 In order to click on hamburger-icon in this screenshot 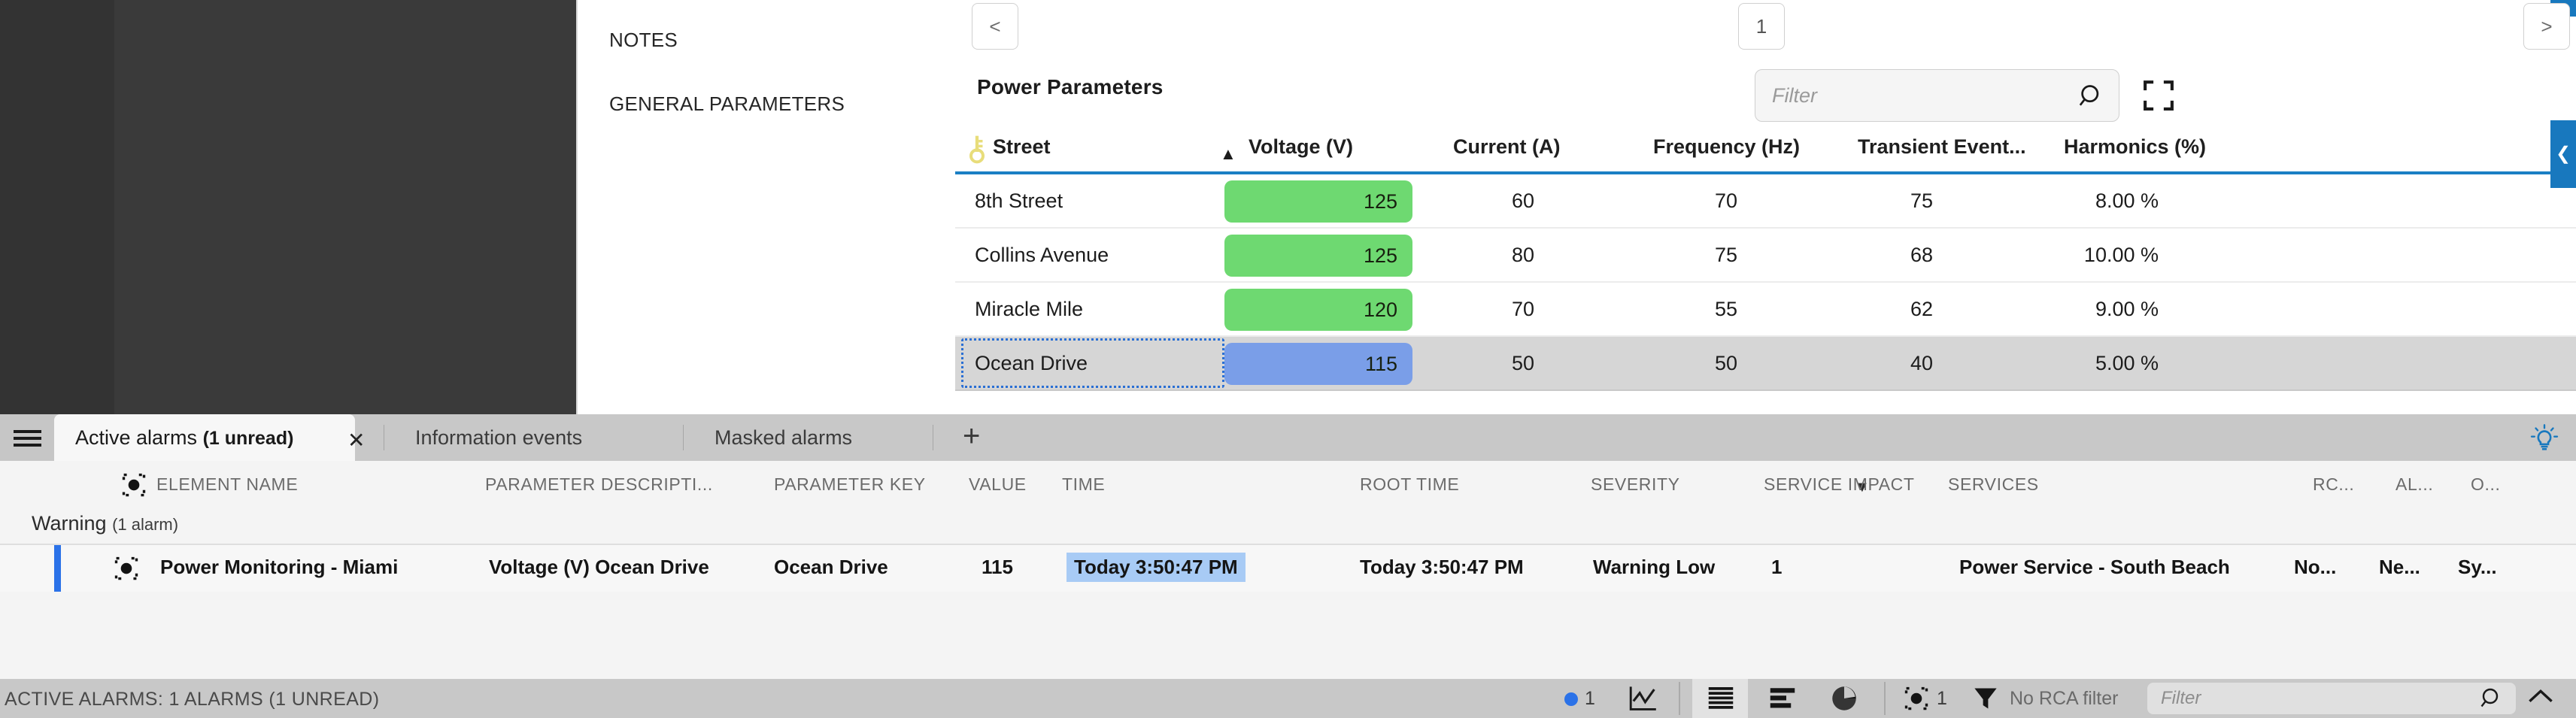, I will do `click(27, 437)`.